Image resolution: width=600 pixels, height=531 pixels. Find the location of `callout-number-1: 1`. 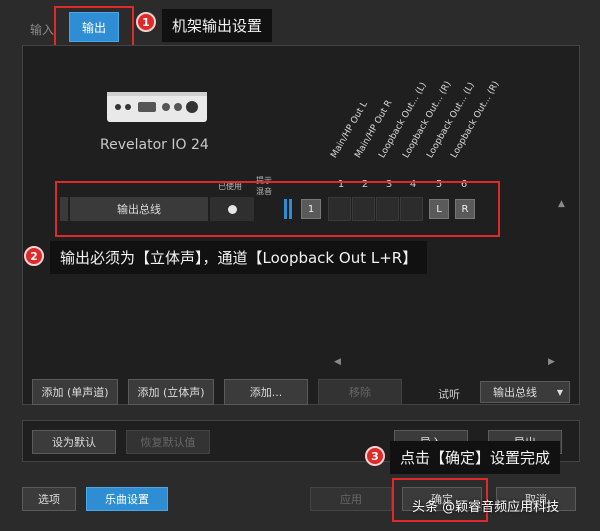

callout-number-1: 1 is located at coordinates (146, 22).